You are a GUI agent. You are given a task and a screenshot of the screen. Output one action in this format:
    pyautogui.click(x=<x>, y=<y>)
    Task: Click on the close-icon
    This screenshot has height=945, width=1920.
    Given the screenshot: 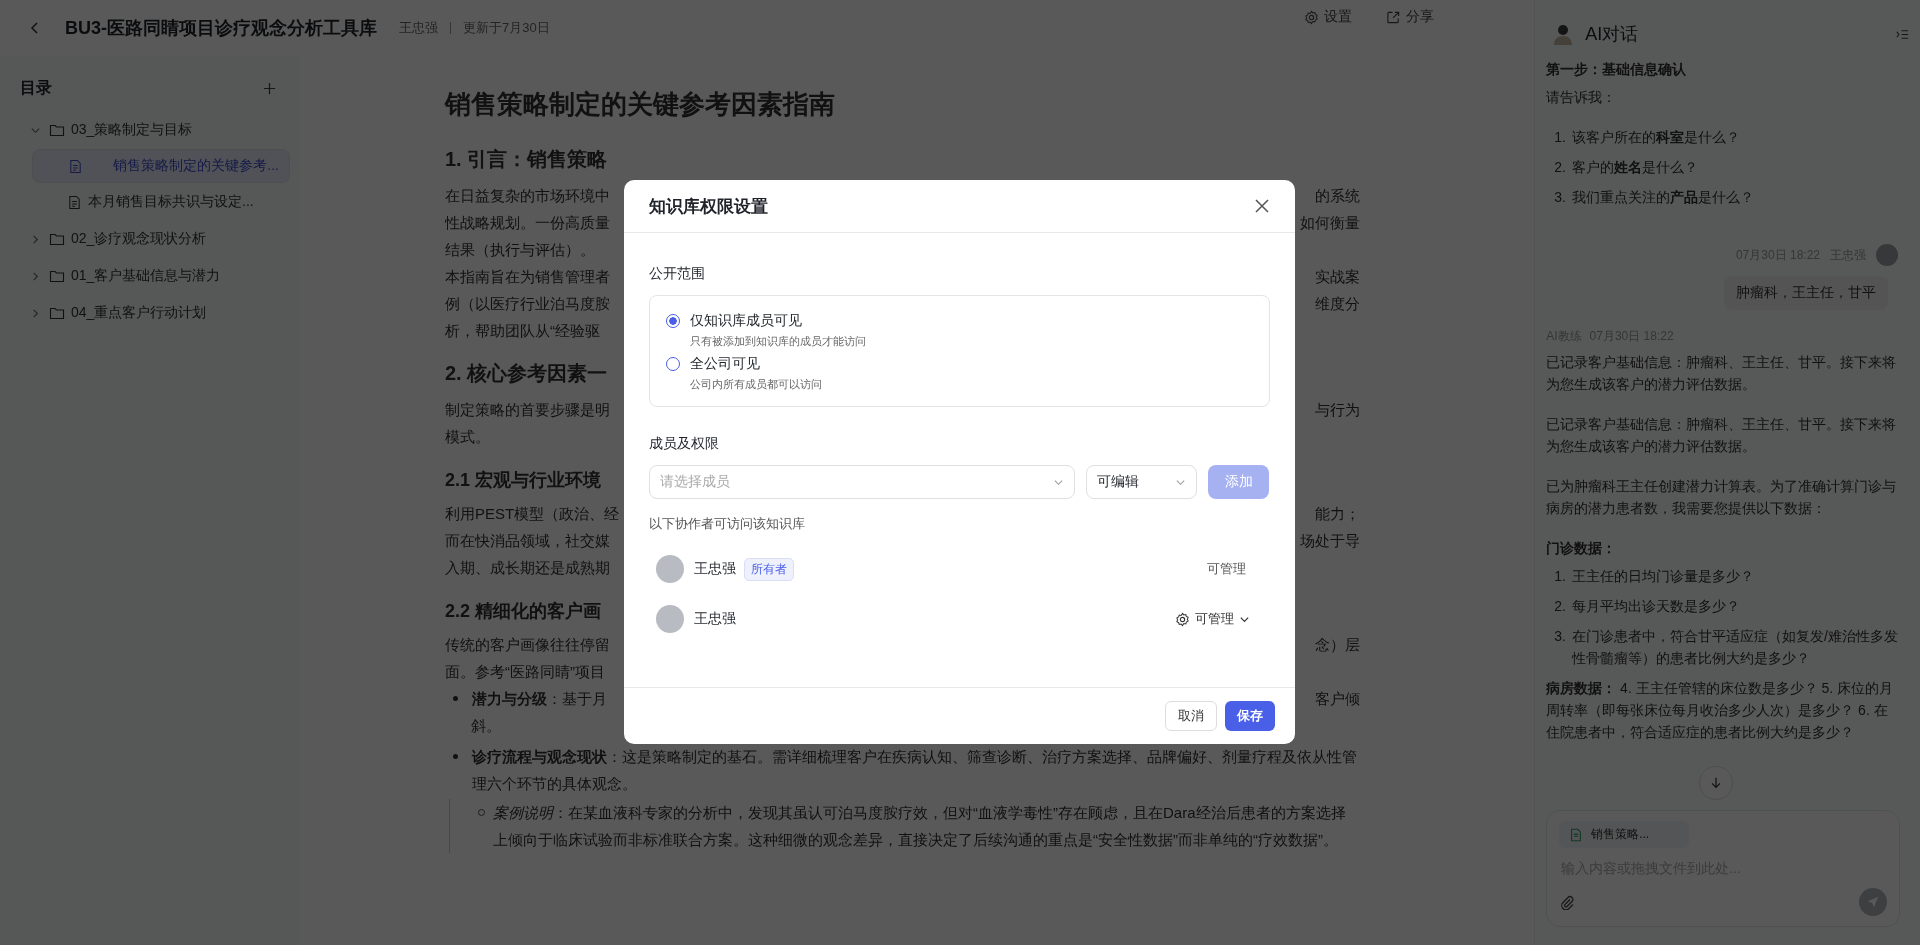 What is the action you would take?
    pyautogui.click(x=1262, y=206)
    